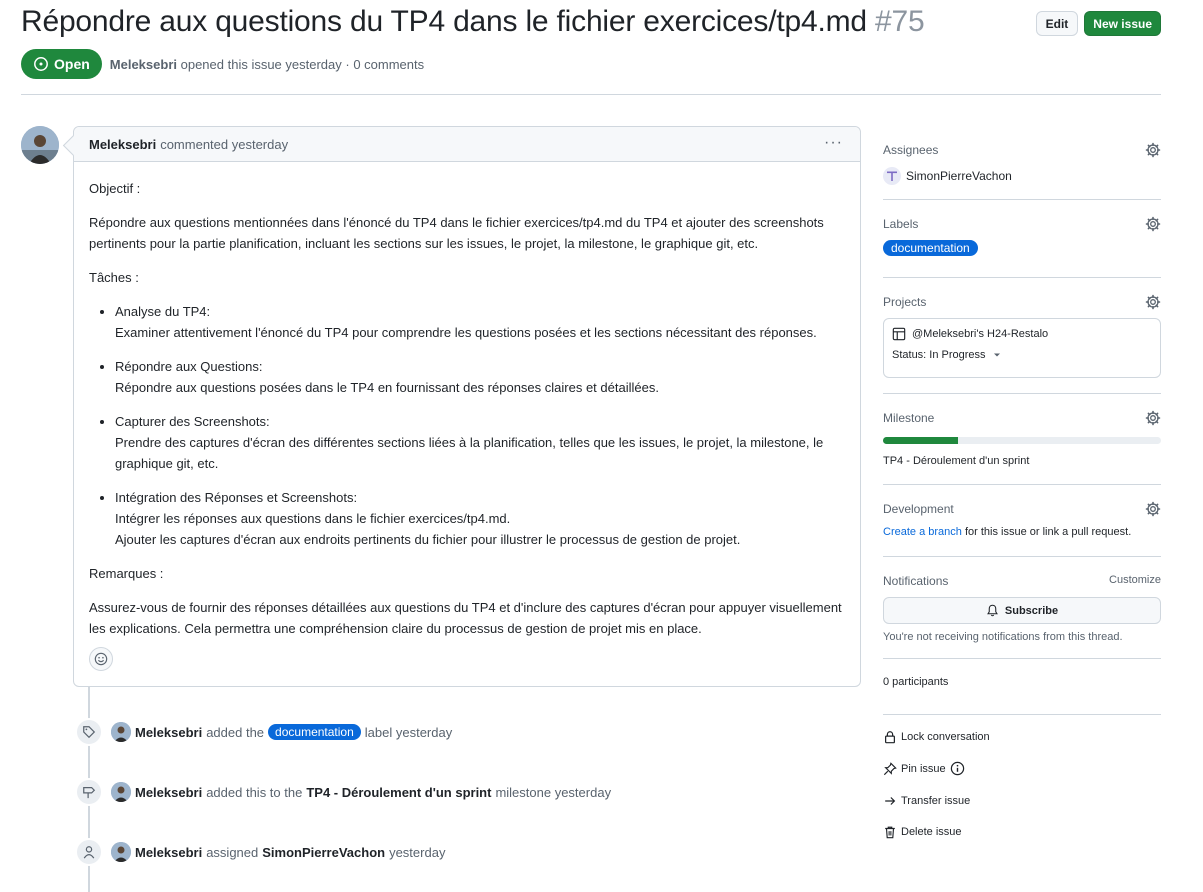  What do you see at coordinates (467, 144) in the screenshot?
I see `comment-header: Meleksebri commented yesterday ···` at bounding box center [467, 144].